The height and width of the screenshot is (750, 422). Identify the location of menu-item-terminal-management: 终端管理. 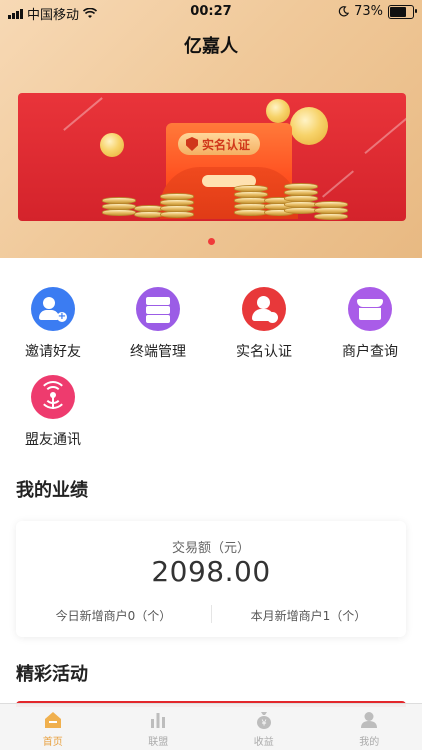
(158, 324).